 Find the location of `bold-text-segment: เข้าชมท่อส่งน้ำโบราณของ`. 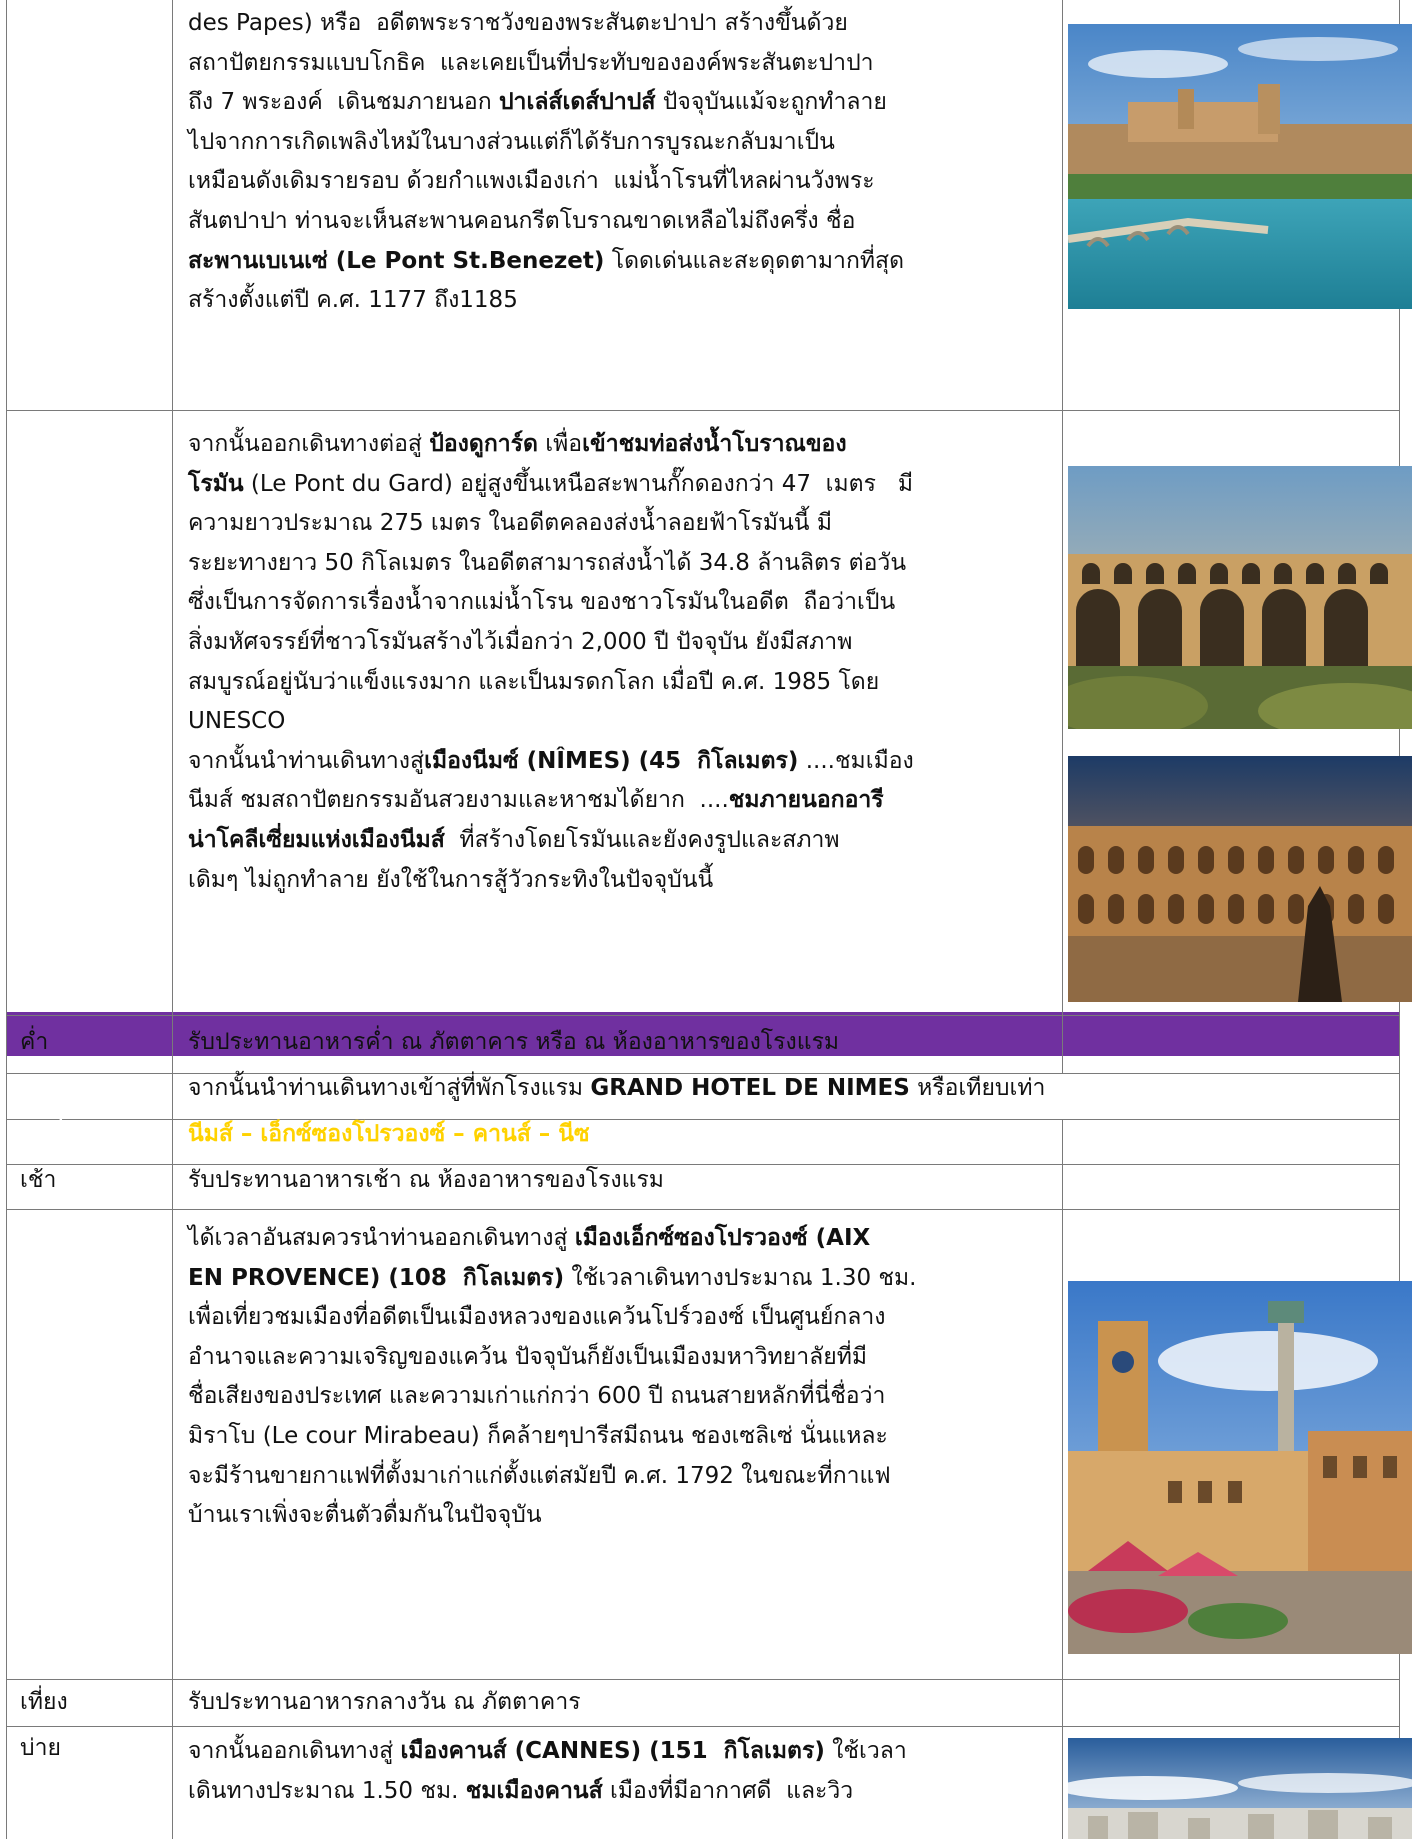

bold-text-segment: เข้าชมท่อส่งน้ำโบราณของ is located at coordinates (714, 444).